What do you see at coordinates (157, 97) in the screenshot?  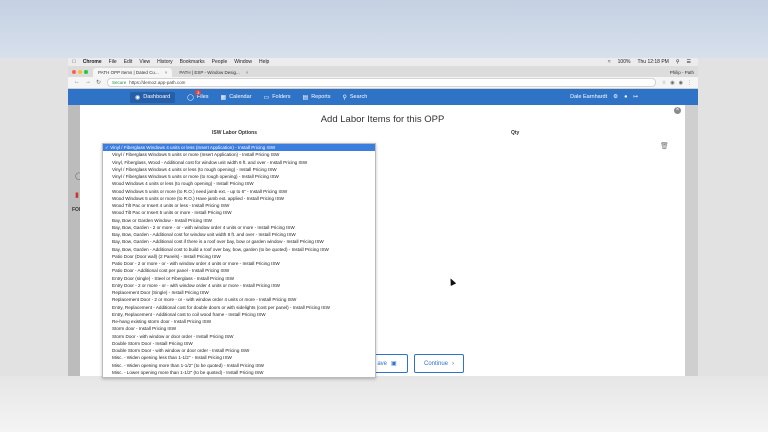 I see `nav-label: Dashboard` at bounding box center [157, 97].